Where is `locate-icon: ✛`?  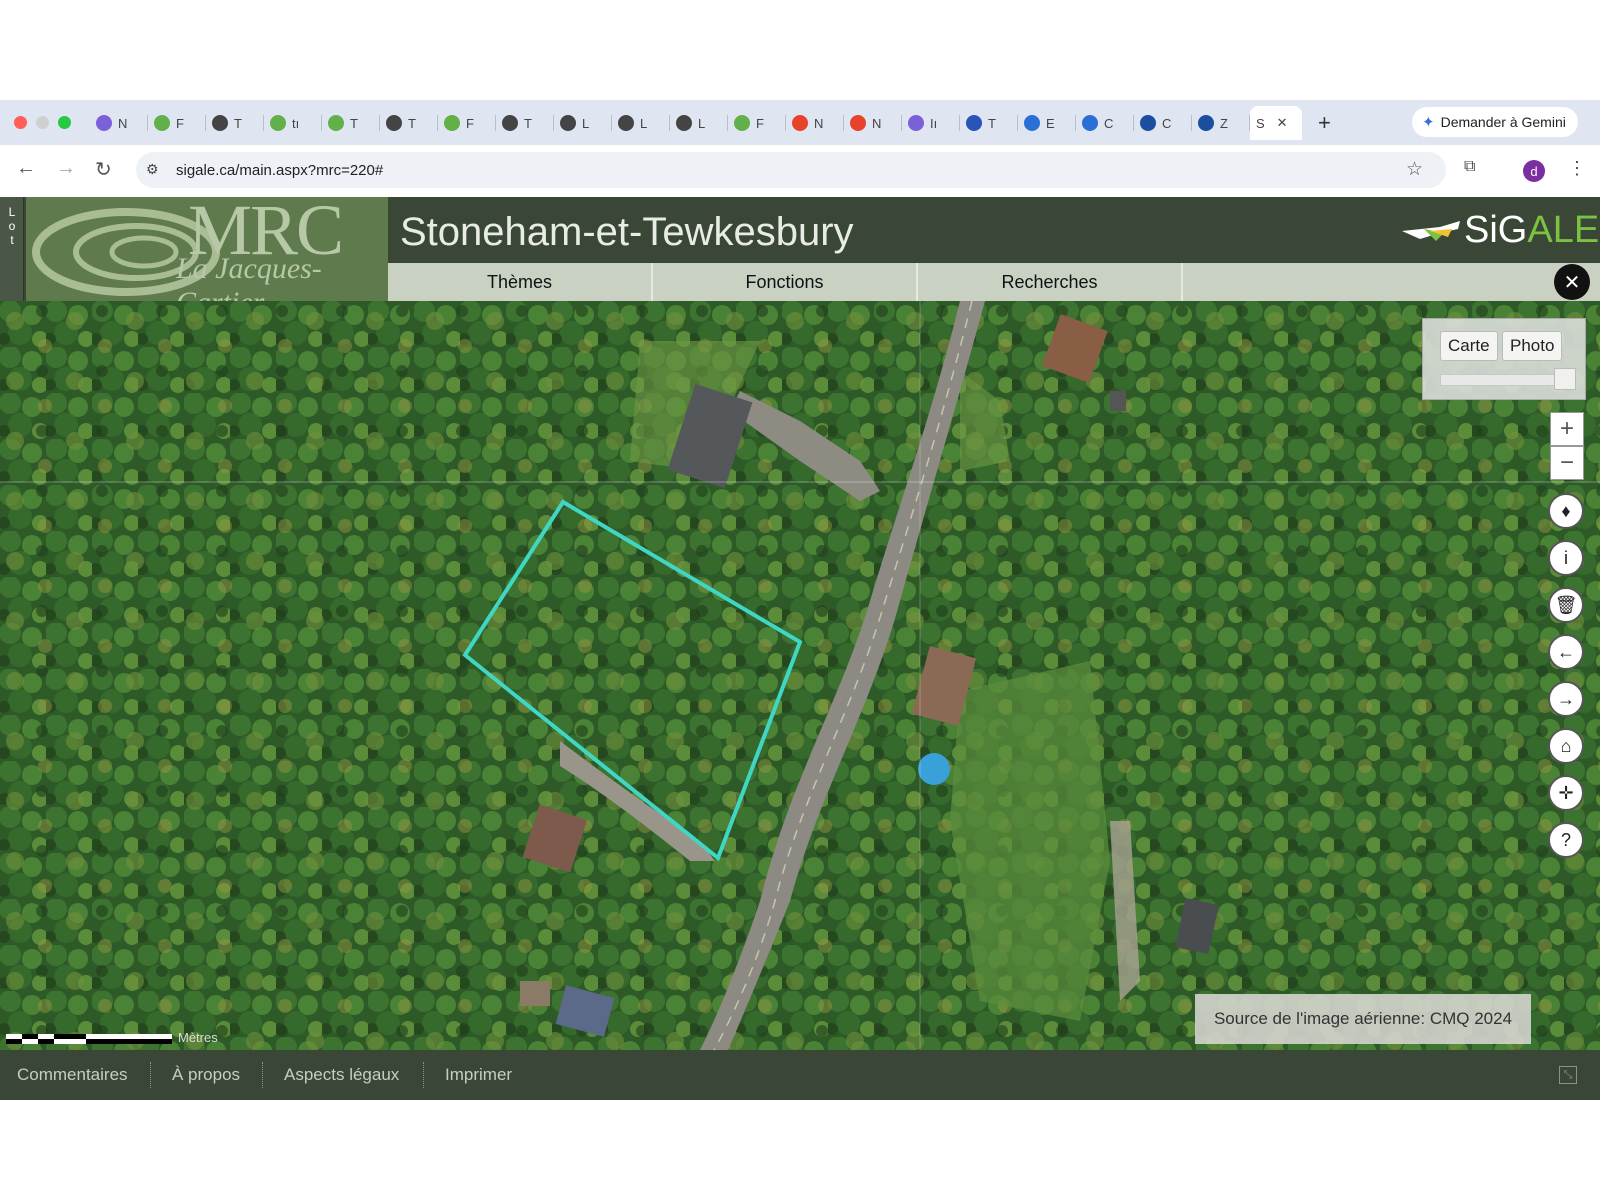 locate-icon: ✛ is located at coordinates (1566, 793).